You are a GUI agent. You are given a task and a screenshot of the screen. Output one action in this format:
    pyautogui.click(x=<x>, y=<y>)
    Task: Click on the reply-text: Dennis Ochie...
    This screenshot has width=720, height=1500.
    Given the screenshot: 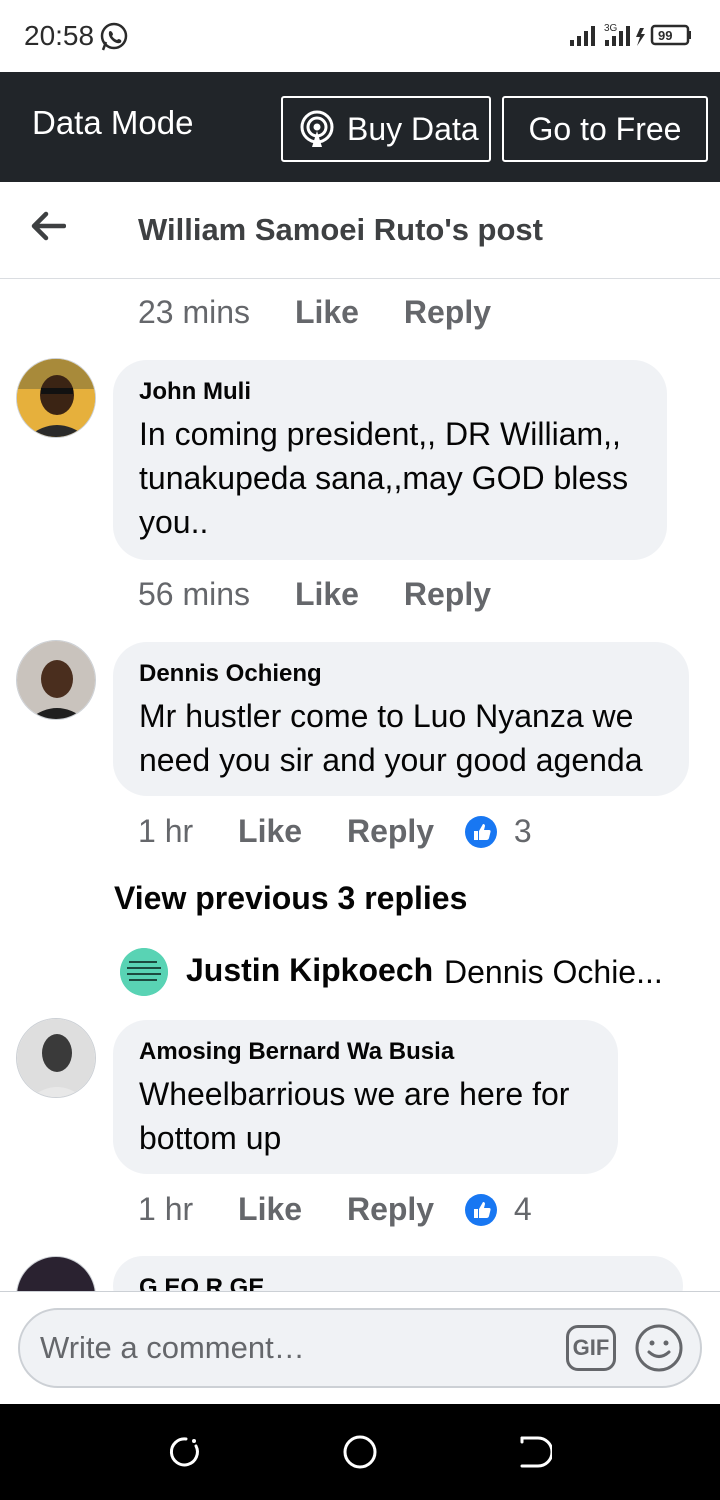 What is the action you would take?
    pyautogui.click(x=553, y=972)
    